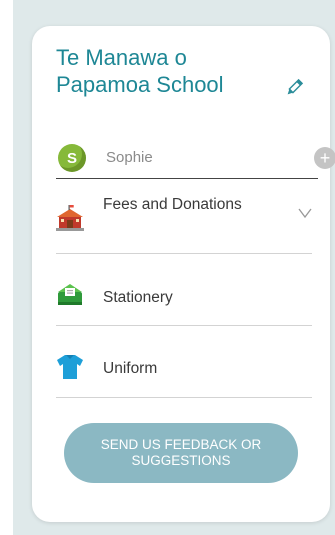  I want to click on feedback-button: SEND US FEEDBACK OR SUGGESTIONS, so click(181, 453).